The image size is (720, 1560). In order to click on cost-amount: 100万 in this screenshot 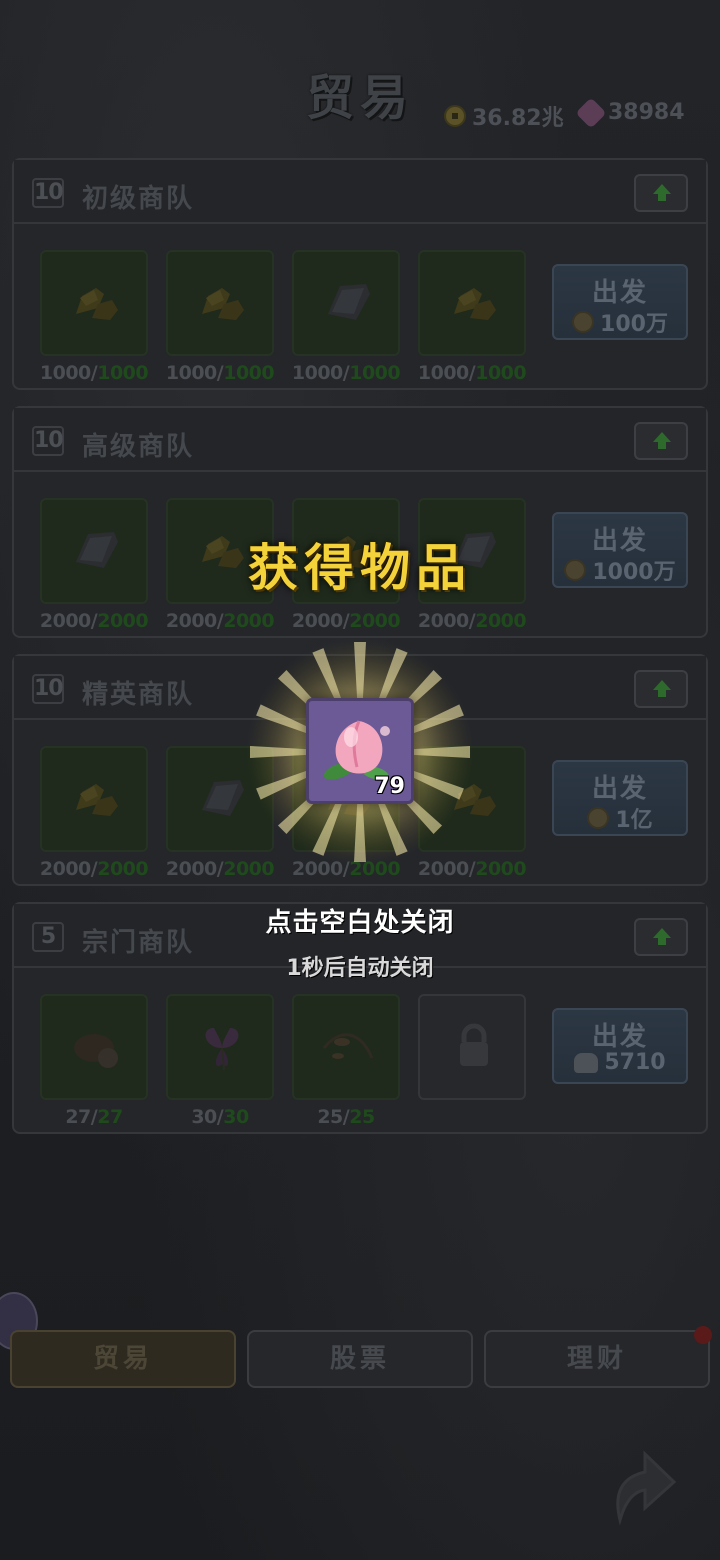, I will do `click(634, 324)`.